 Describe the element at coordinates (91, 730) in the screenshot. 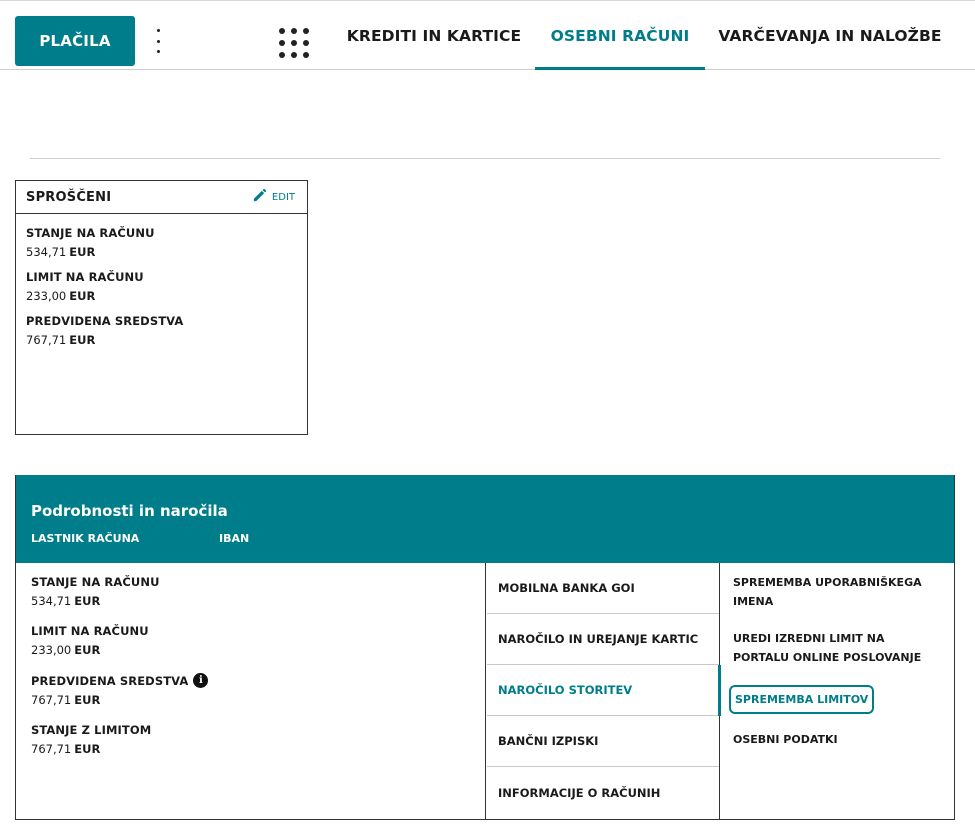

I see `balance-with-limit-label: STANJE Z LIMITOM` at that location.